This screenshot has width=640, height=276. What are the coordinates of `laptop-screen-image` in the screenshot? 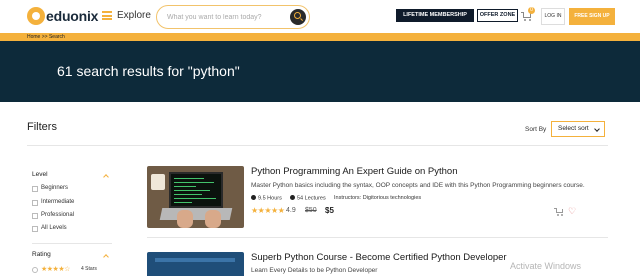 It's located at (196, 190).